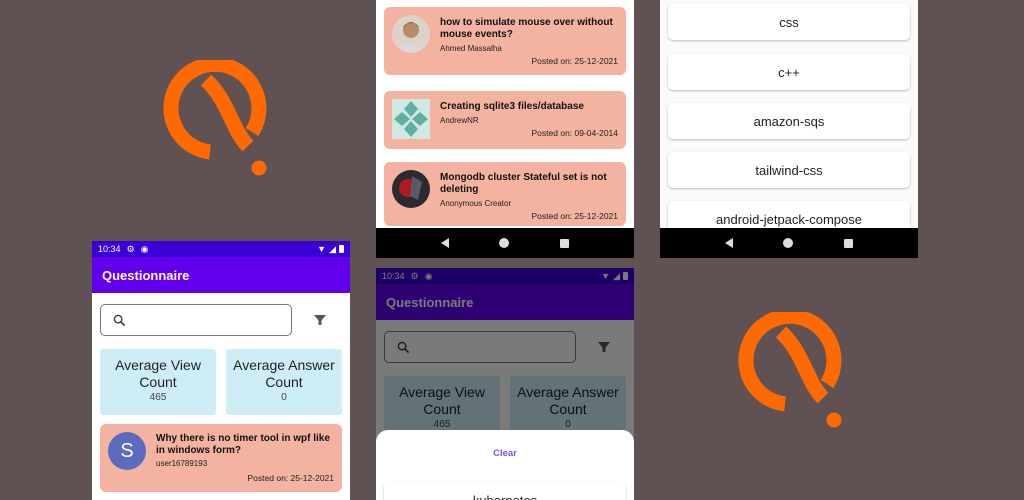  Describe the element at coordinates (158, 397) in the screenshot. I see `average-view-value: 465` at that location.